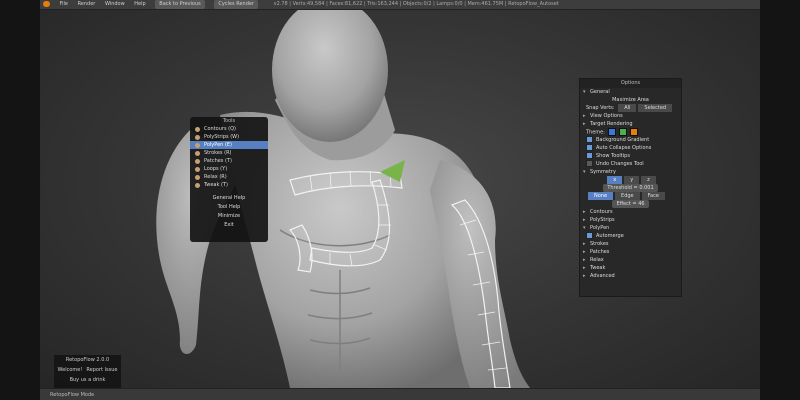  Describe the element at coordinates (229, 161) in the screenshot. I see `tool-patches: Patches (T)` at that location.